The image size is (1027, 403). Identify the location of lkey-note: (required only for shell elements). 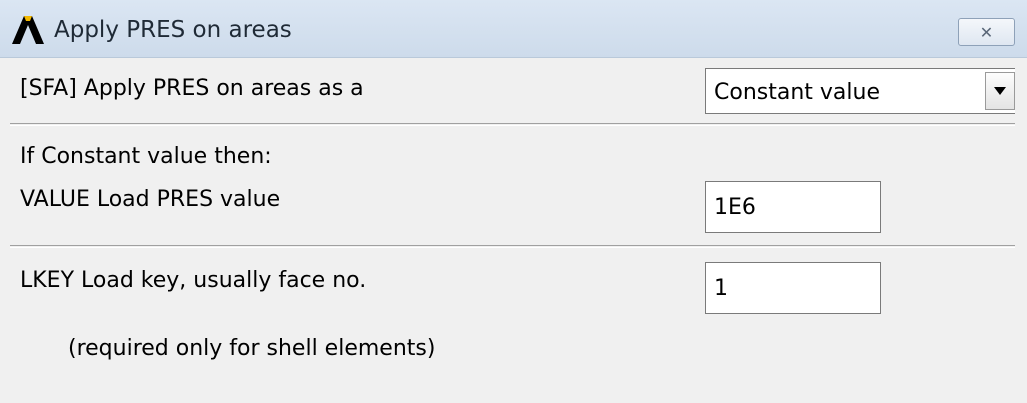
(252, 348).